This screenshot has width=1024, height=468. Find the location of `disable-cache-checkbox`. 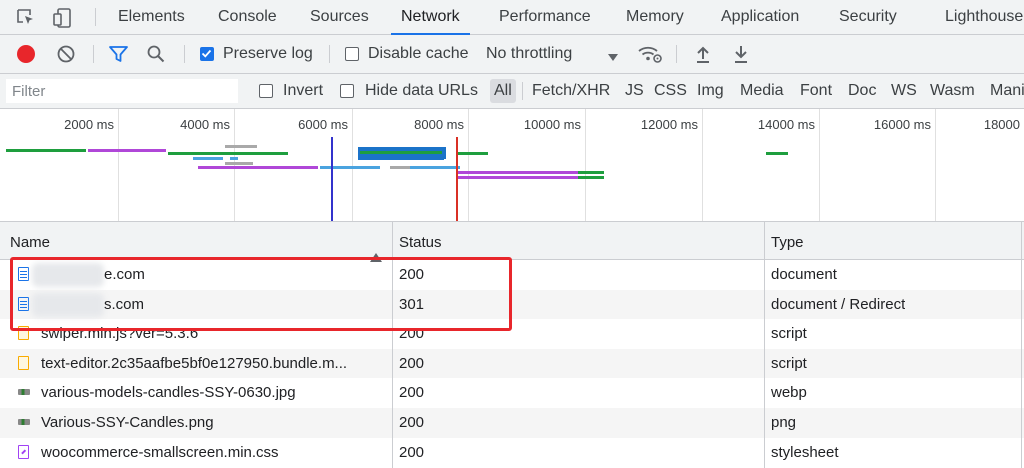

disable-cache-checkbox is located at coordinates (352, 54).